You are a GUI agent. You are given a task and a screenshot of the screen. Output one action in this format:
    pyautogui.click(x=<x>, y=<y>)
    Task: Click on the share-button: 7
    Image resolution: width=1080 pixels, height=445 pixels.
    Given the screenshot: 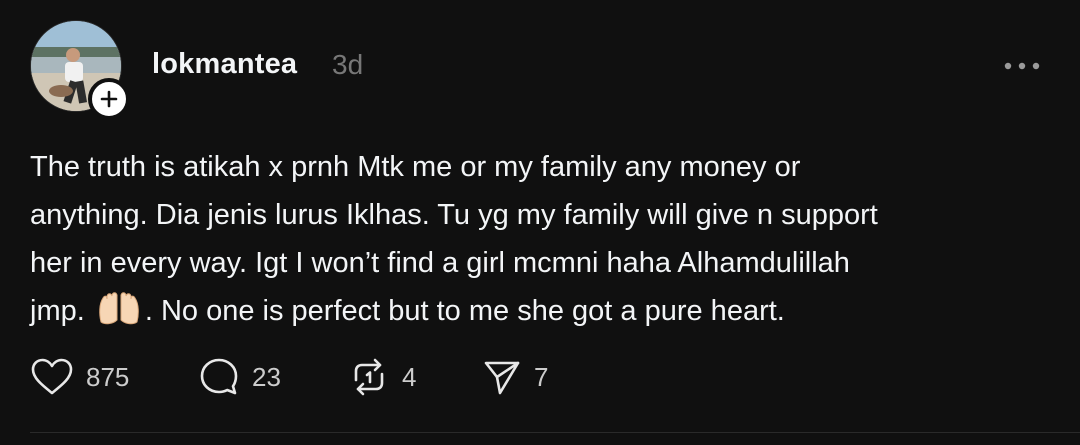 What is the action you would take?
    pyautogui.click(x=515, y=377)
    